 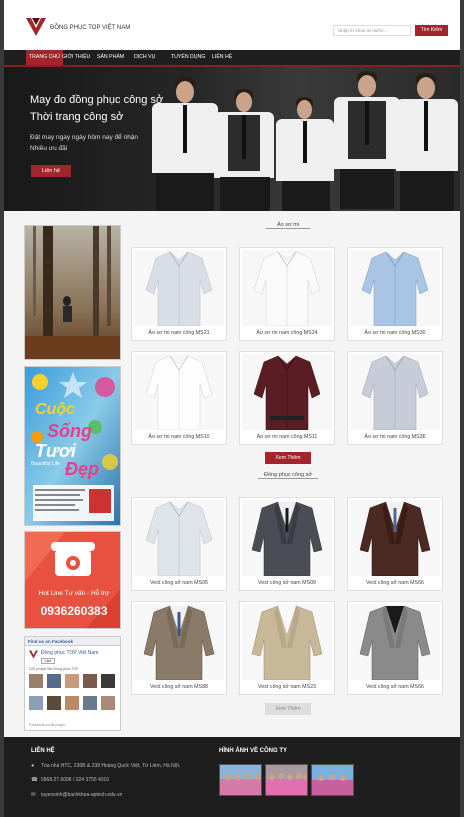 What do you see at coordinates (395, 437) in the screenshot?
I see `product-name: Áo sơ mi nam công MS36` at bounding box center [395, 437].